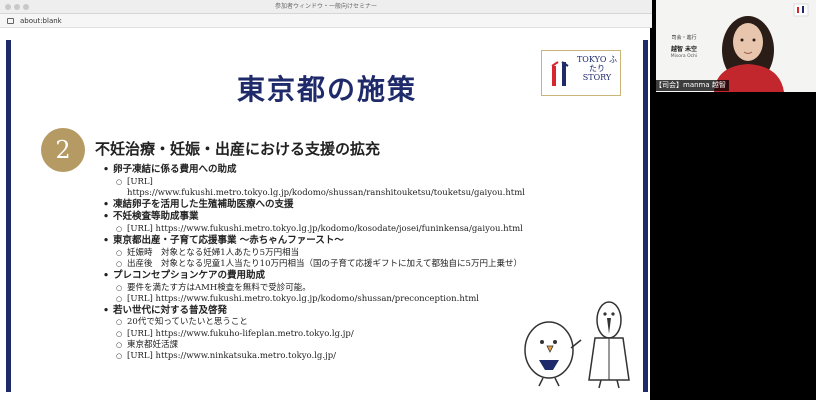  Describe the element at coordinates (41, 21) in the screenshot. I see `address-text: about:blank` at that location.